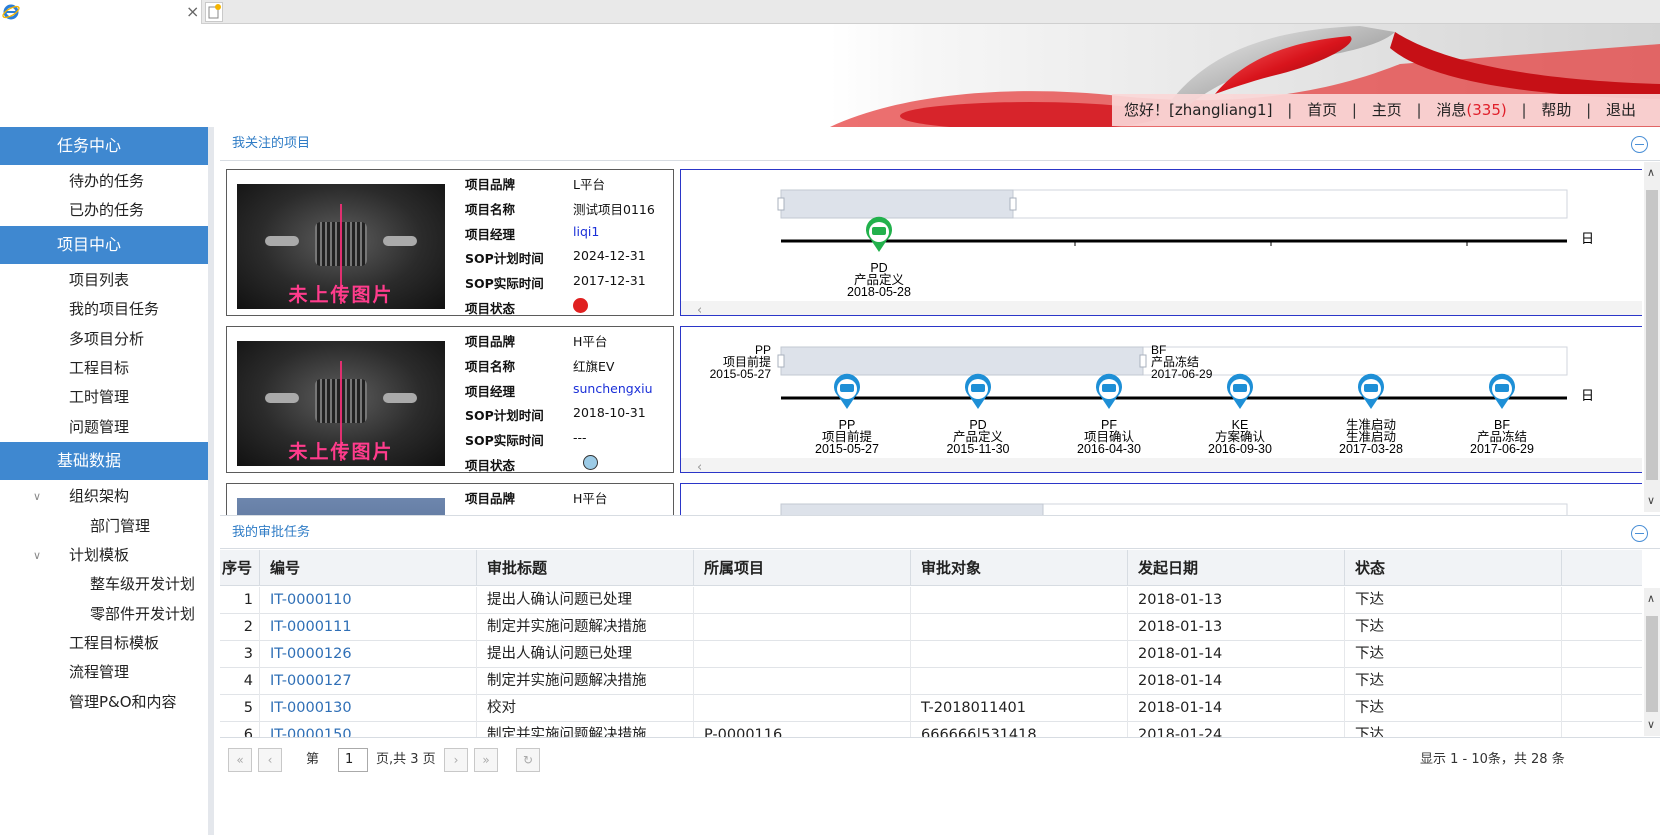  I want to click on page-number-input: 1, so click(353, 760).